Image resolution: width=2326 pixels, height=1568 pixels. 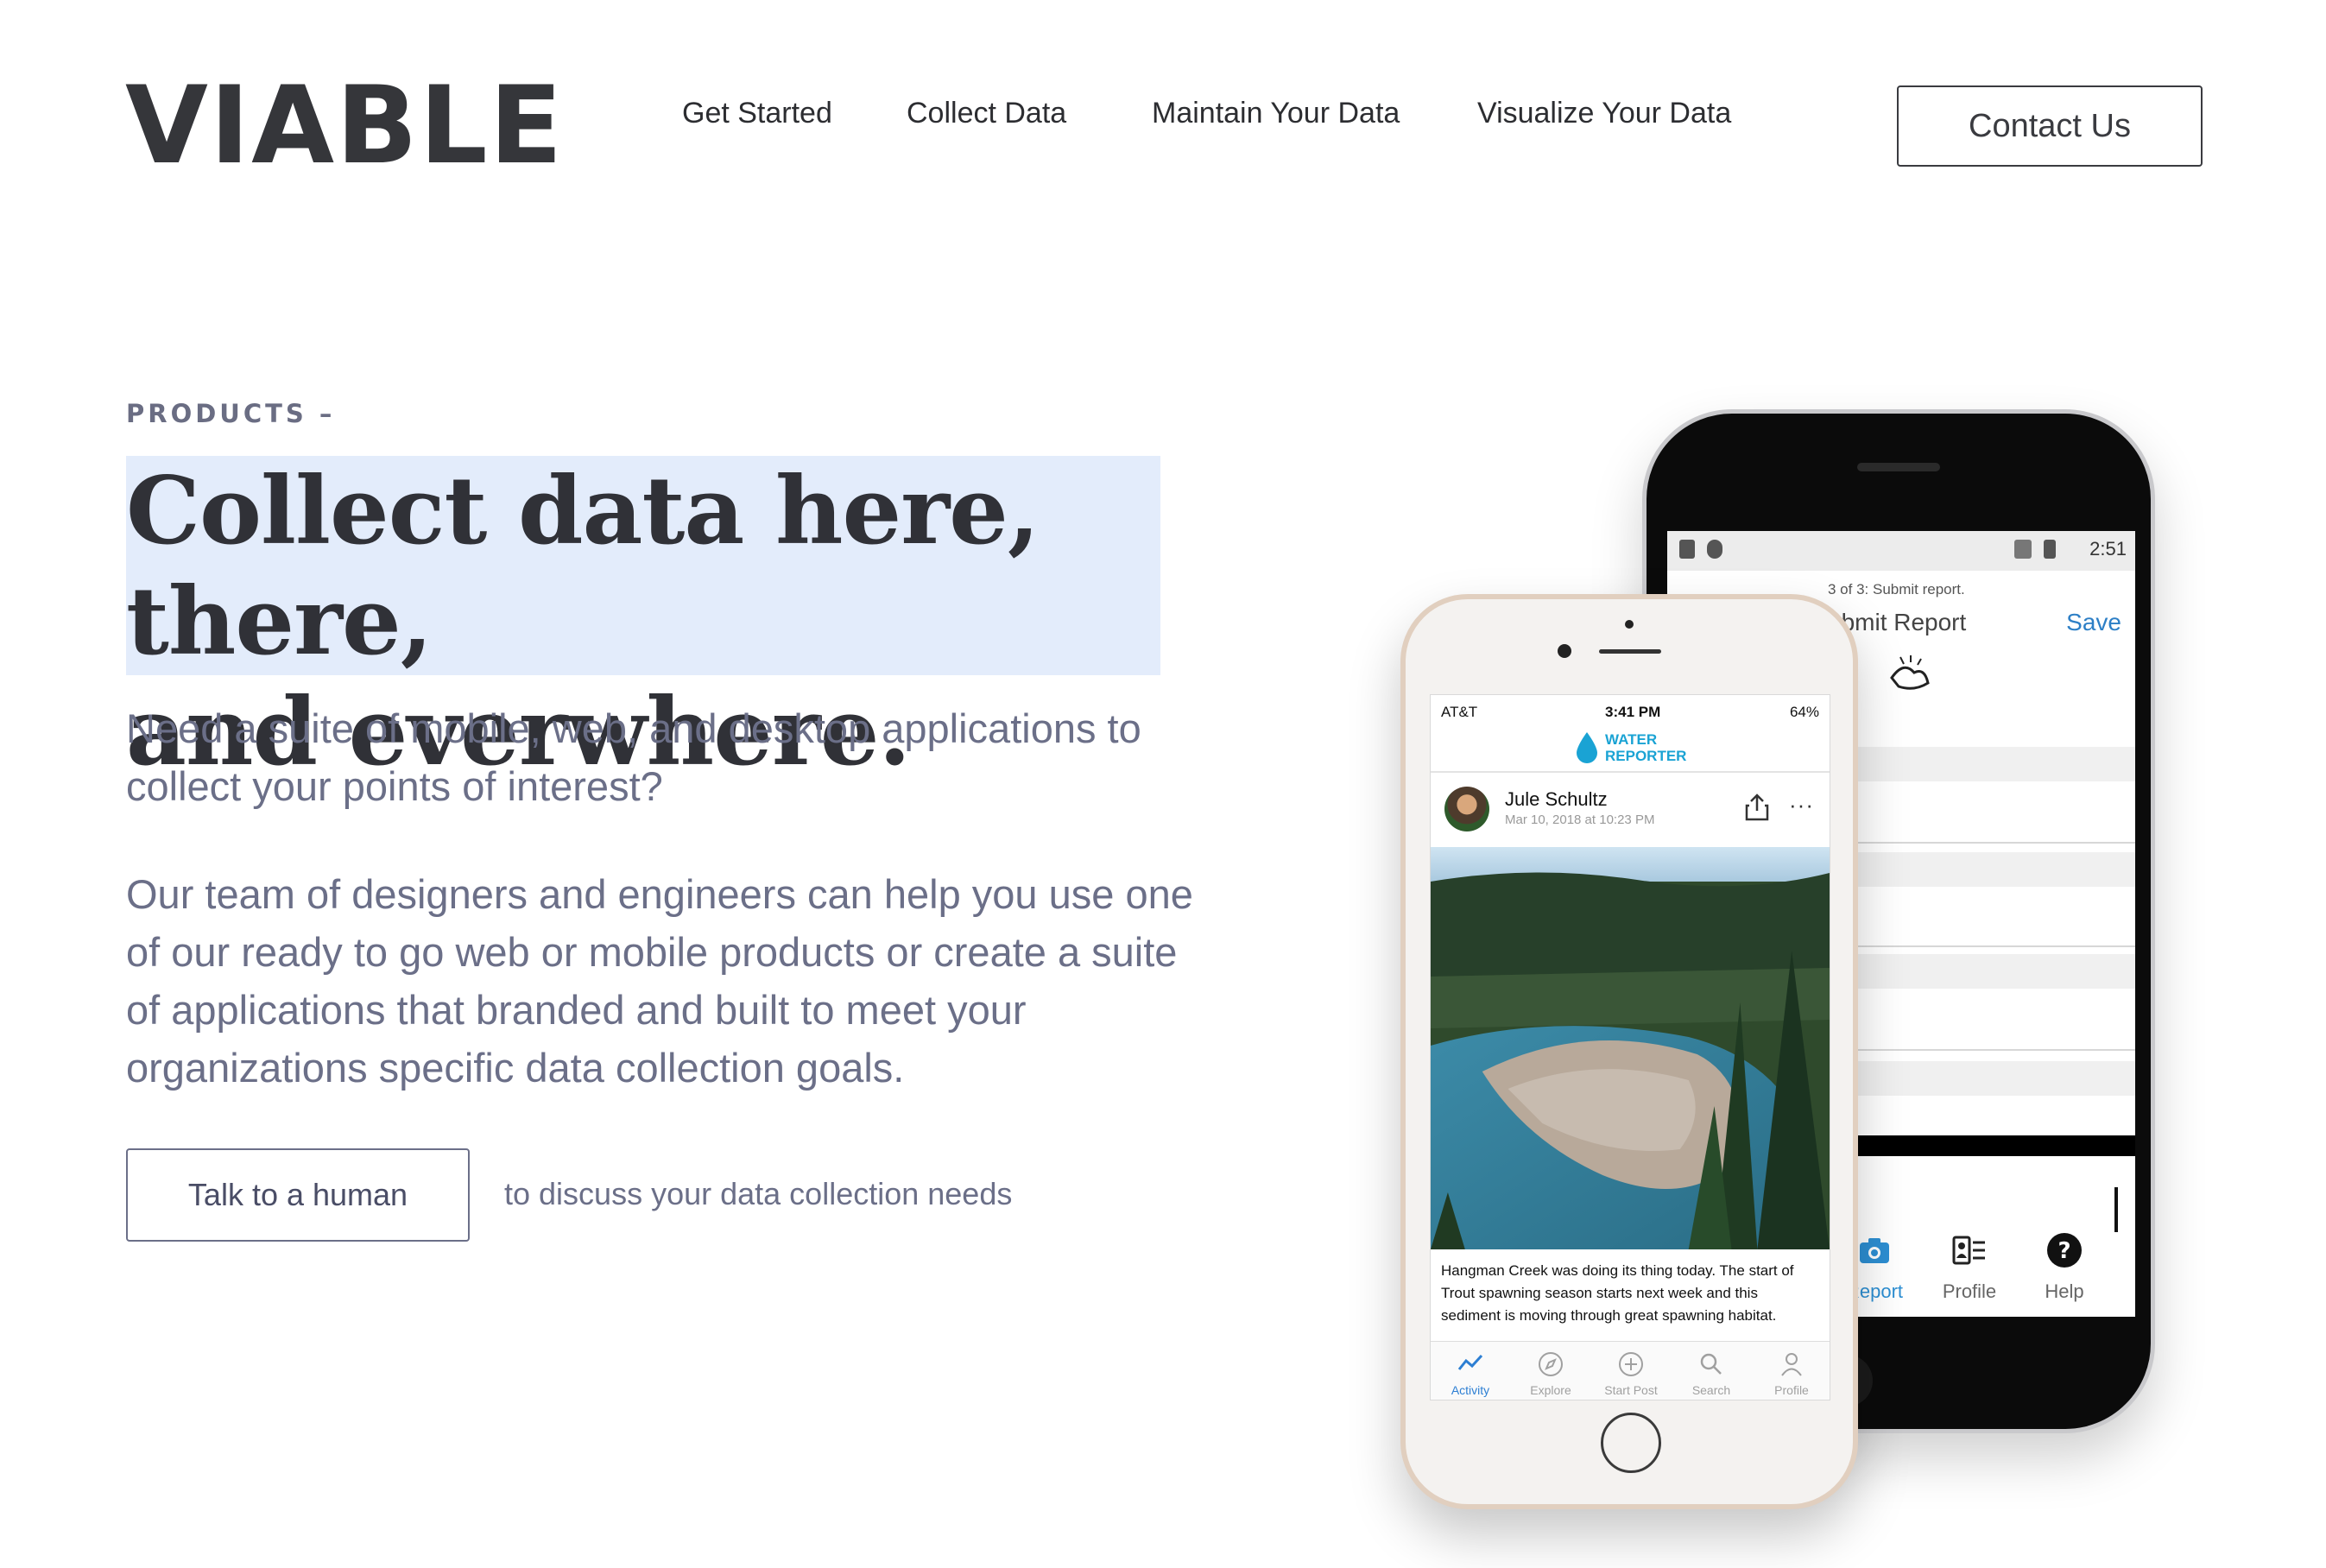 What do you see at coordinates (1556, 800) in the screenshot?
I see `post-author: Jule Schultz` at bounding box center [1556, 800].